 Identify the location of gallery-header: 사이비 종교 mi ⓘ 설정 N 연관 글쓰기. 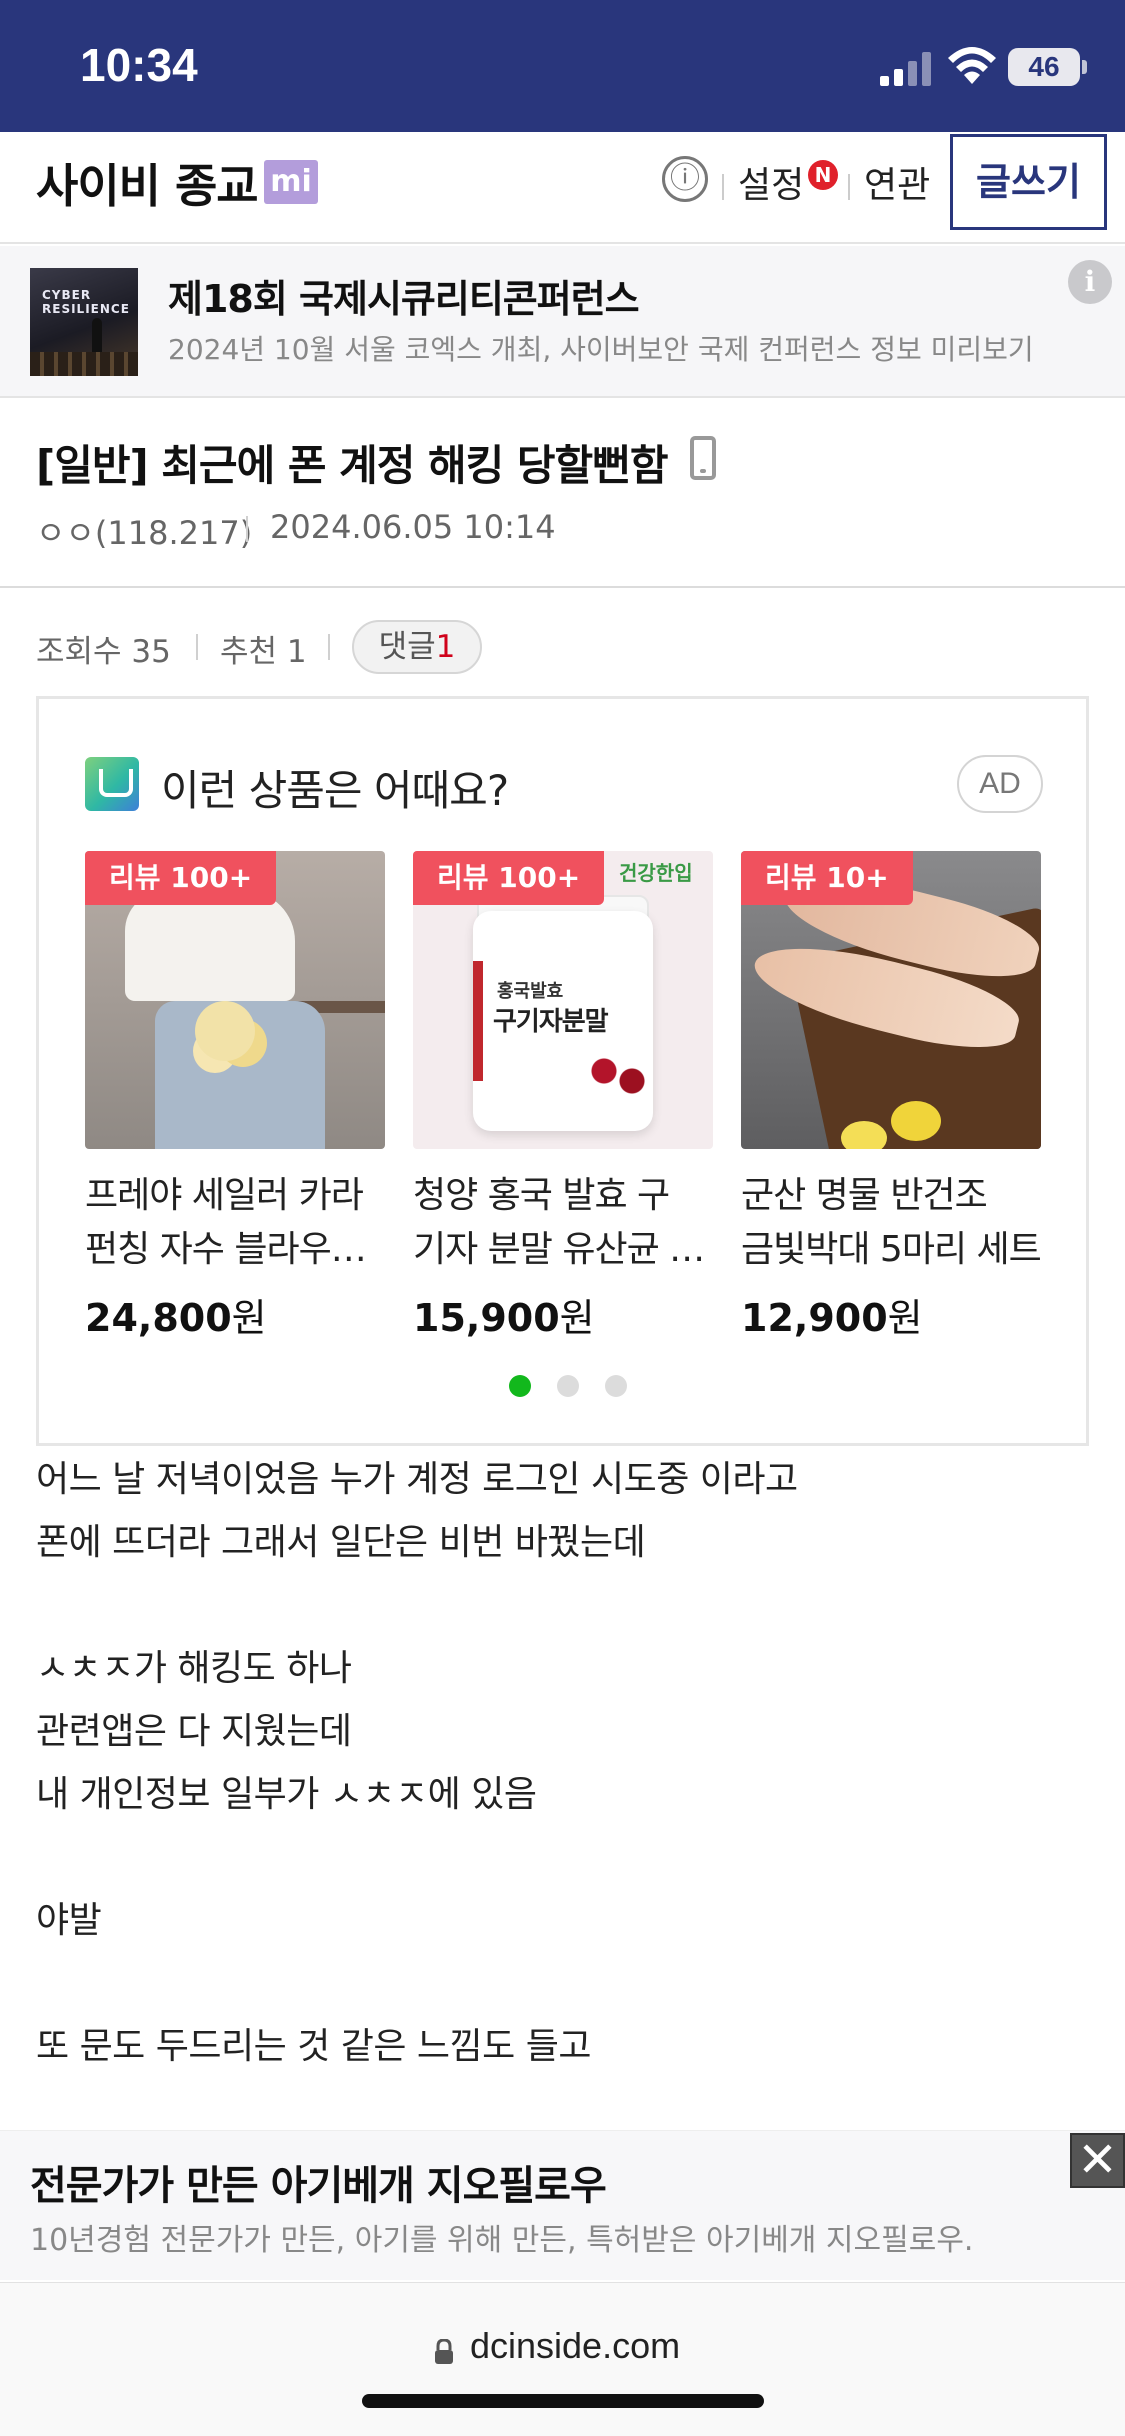
(562, 188).